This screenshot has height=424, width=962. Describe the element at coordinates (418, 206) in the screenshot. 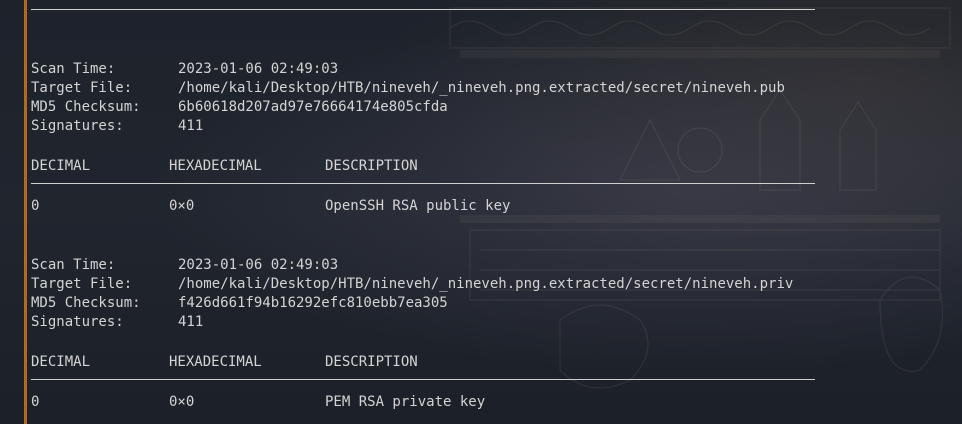

I see `cell-description: OpenSSH RSA public key` at that location.